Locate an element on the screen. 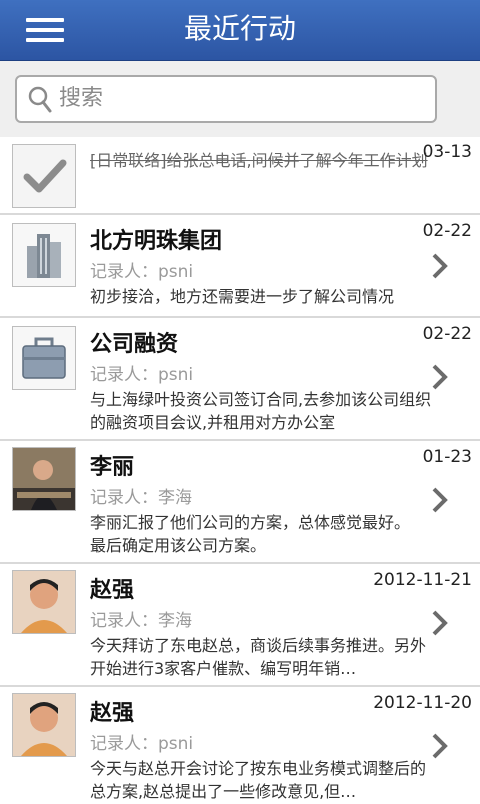 This screenshot has height=804, width=480. briefcase-icon is located at coordinates (44, 358).